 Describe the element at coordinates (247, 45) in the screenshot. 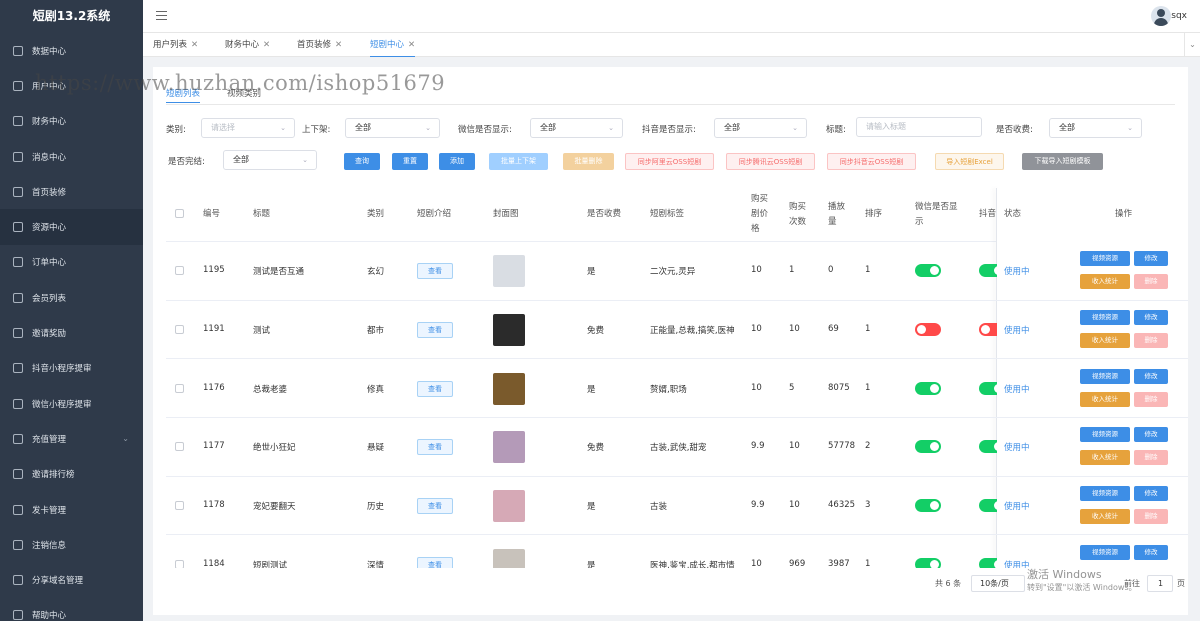

I see `tab-finance: 财务中心 ✕` at that location.